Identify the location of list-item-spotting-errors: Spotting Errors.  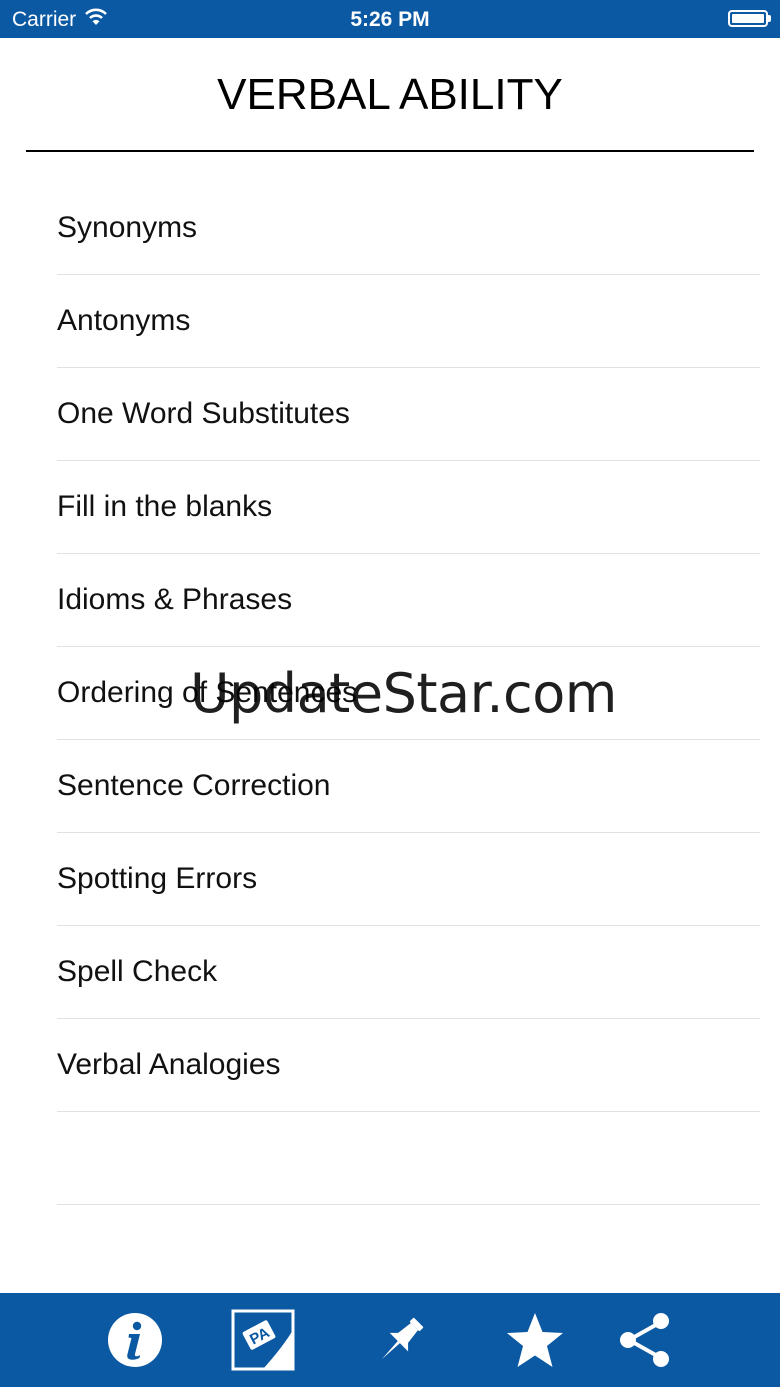
(408, 879).